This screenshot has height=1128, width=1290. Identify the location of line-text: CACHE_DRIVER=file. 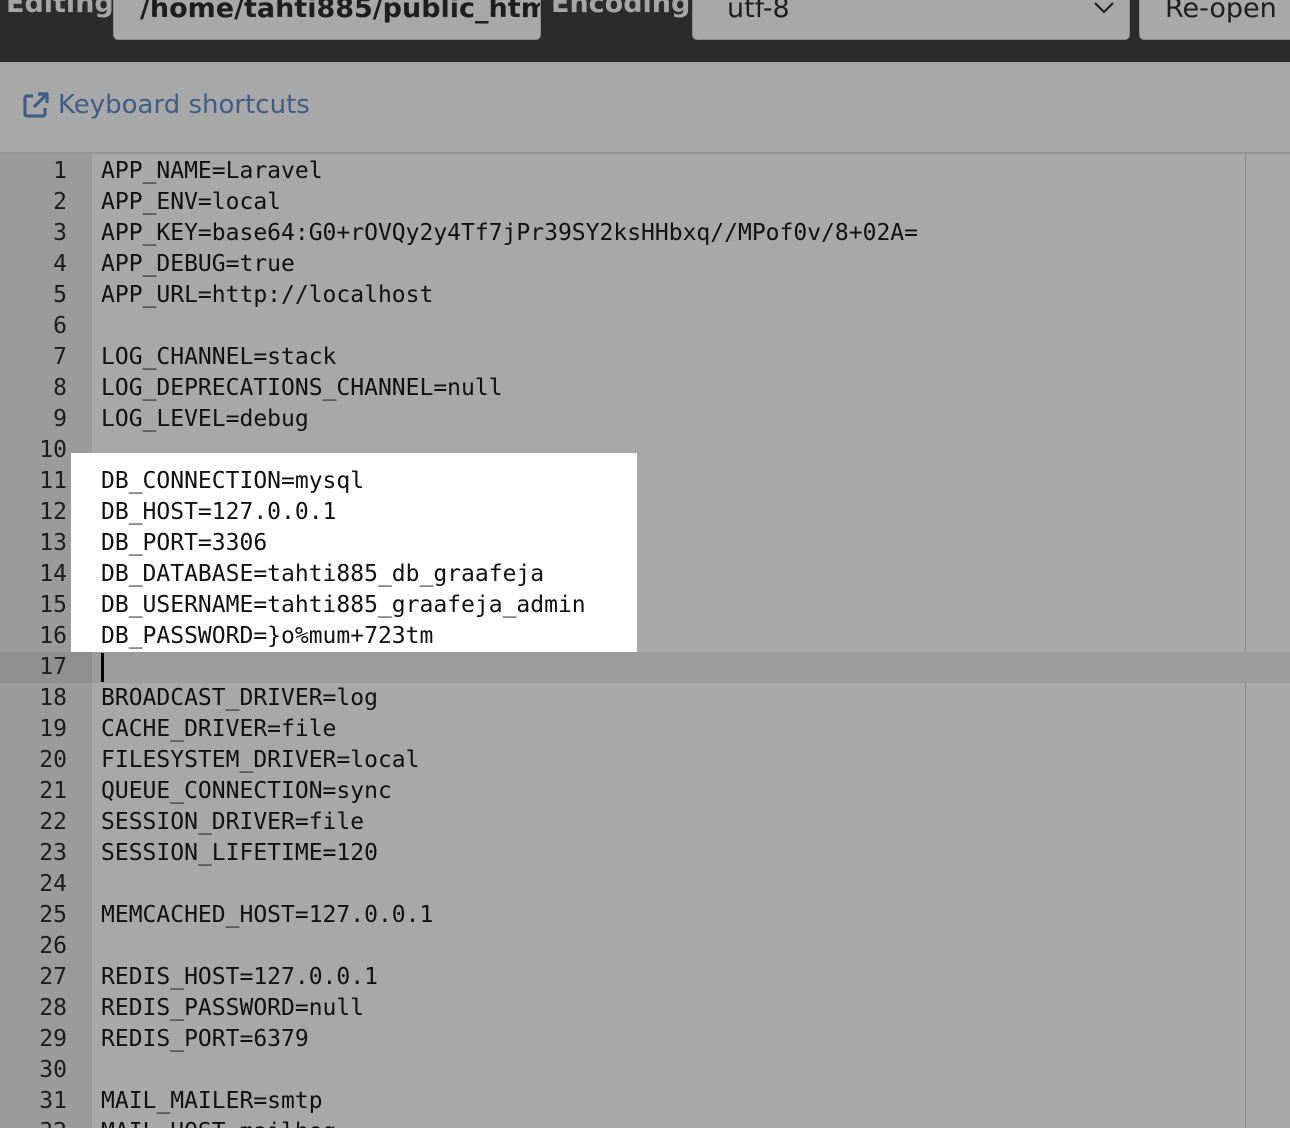
(219, 729).